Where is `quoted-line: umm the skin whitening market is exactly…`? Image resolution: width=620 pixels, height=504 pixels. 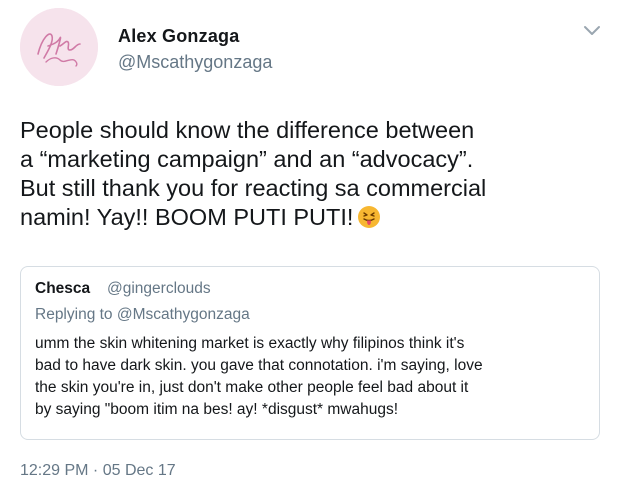
quoted-line: umm the skin whitening market is exactly… is located at coordinates (250, 343).